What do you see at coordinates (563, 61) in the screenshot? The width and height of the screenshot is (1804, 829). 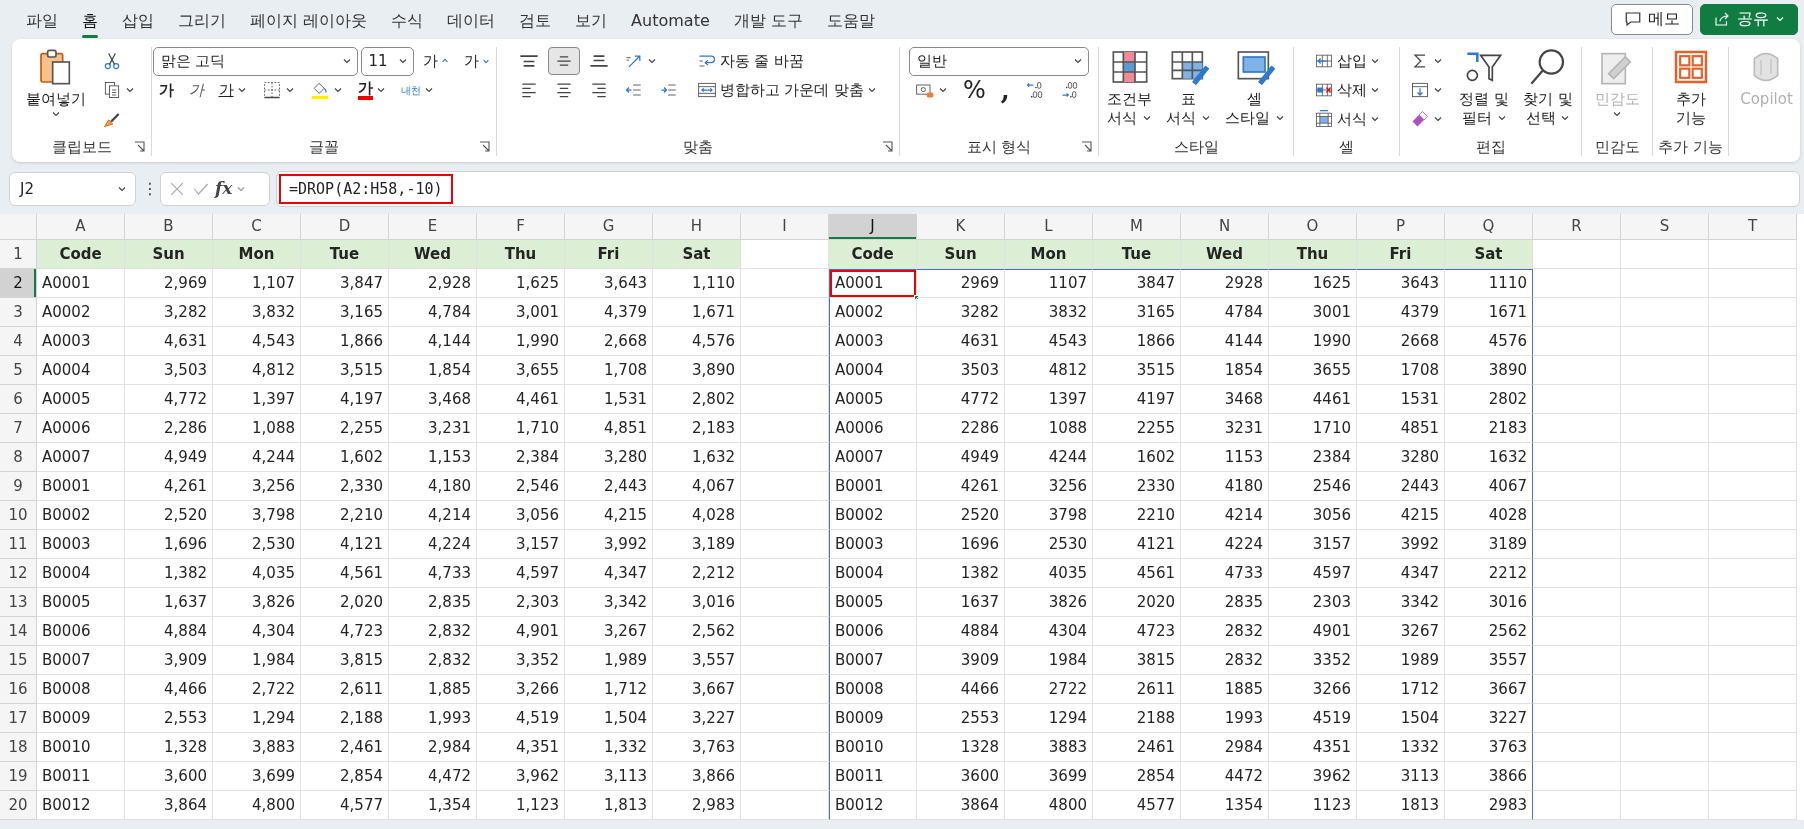 I see `toolbar-button` at bounding box center [563, 61].